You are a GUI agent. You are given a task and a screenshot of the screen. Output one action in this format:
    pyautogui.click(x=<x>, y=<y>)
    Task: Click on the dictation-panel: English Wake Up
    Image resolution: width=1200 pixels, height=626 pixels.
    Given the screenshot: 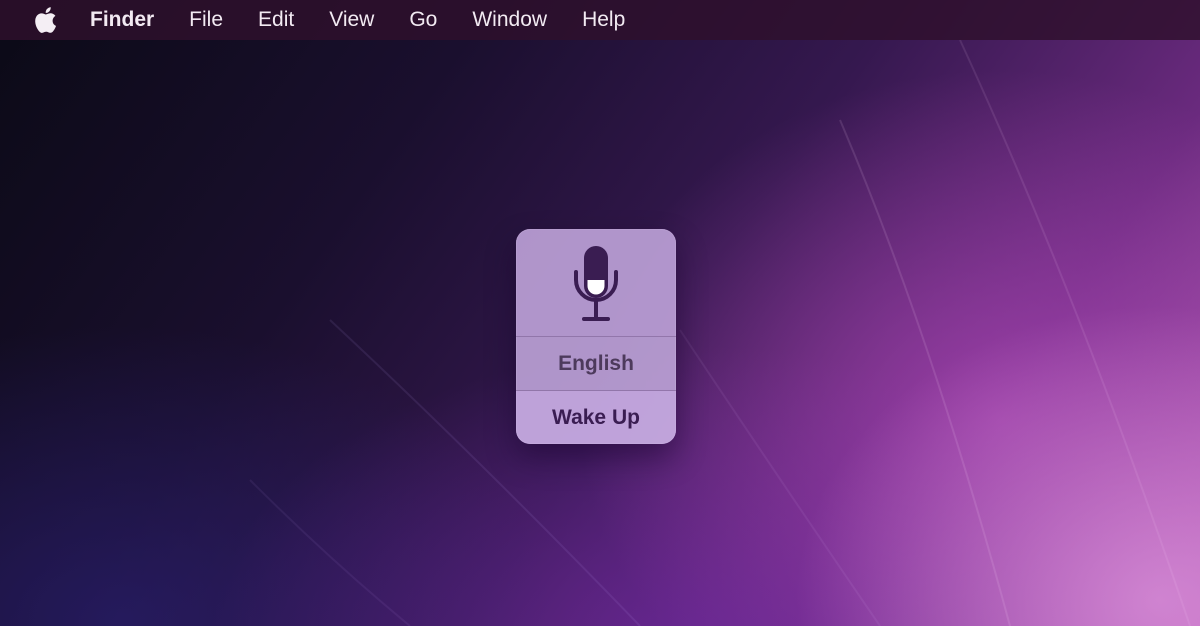 What is the action you would take?
    pyautogui.click(x=596, y=336)
    